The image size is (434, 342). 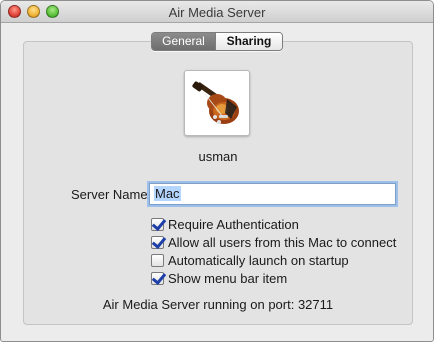 I want to click on title-bar: Air Media Server, so click(x=217, y=12).